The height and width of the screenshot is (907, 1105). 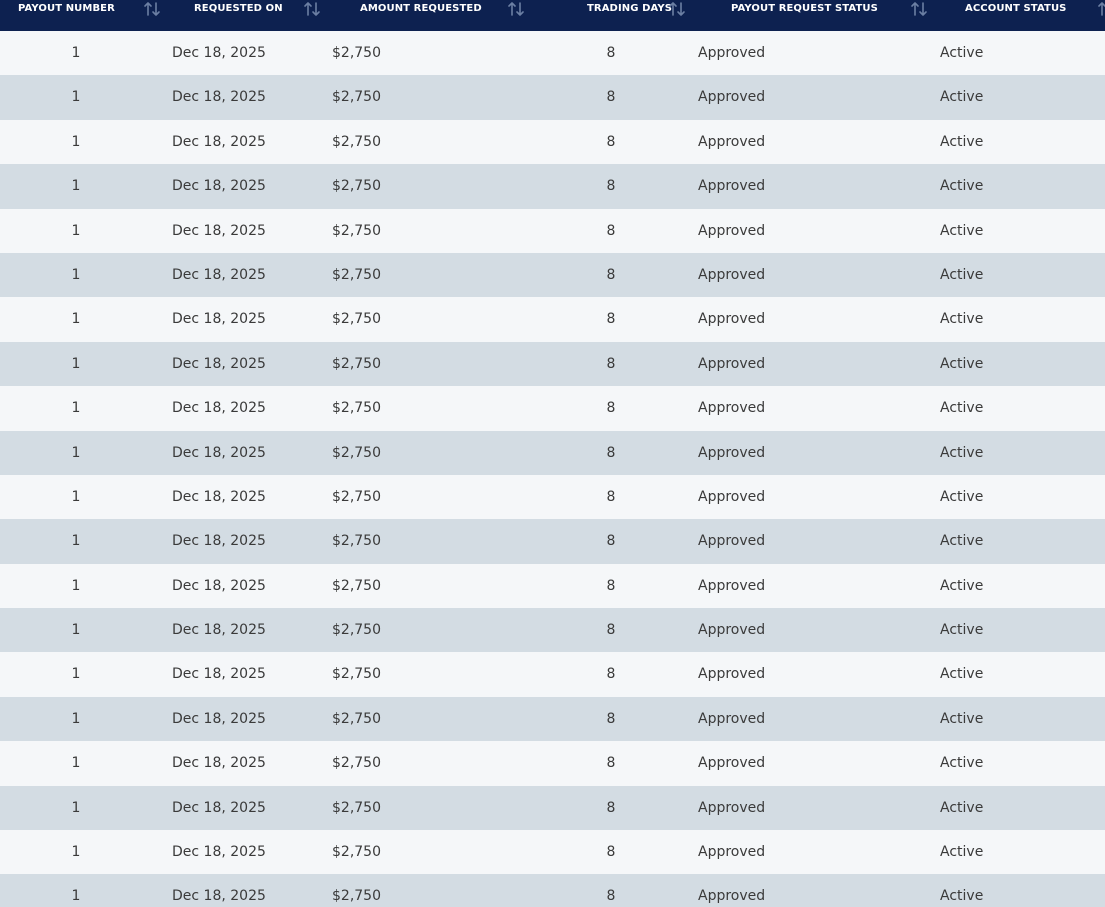 What do you see at coordinates (238, 15) in the screenshot?
I see `column-header-requested-on: REQUESTED ON` at bounding box center [238, 15].